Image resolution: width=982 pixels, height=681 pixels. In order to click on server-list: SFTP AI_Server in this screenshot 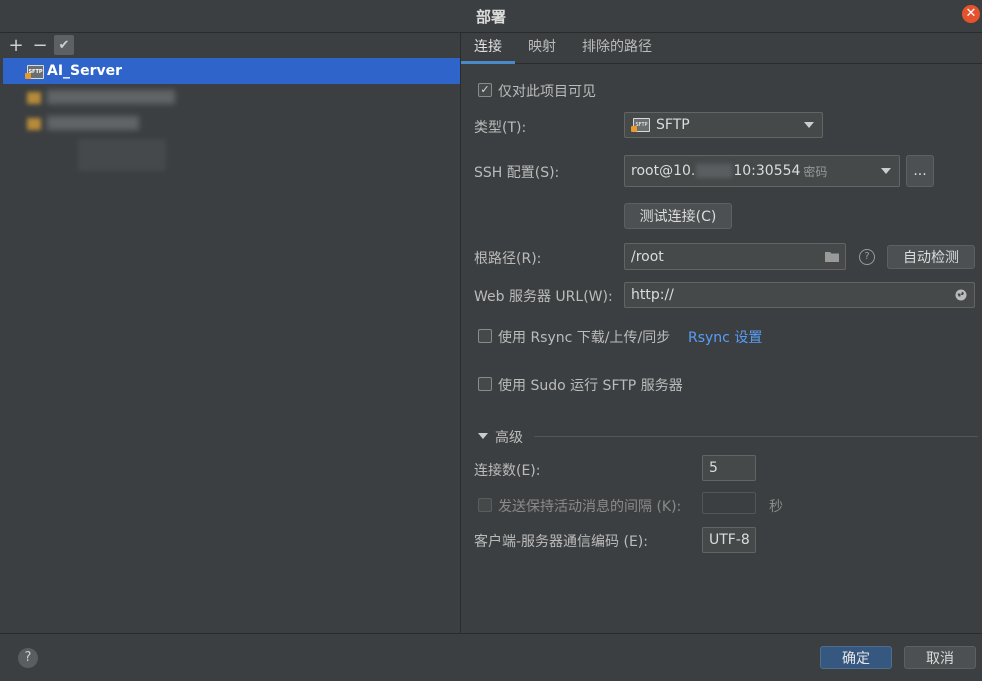, I will do `click(231, 97)`.